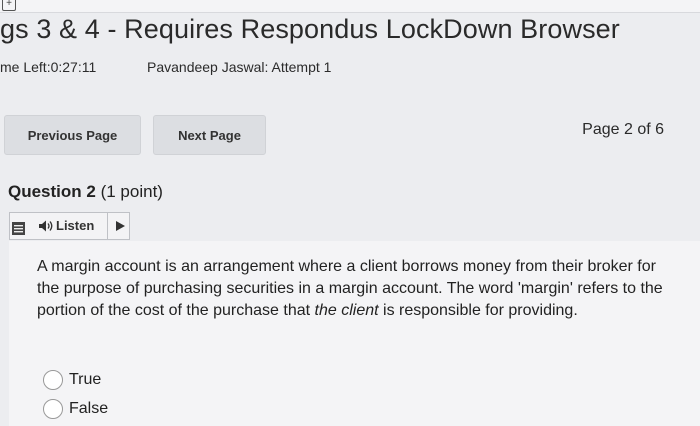 The height and width of the screenshot is (426, 700). I want to click on play-icon, so click(120, 226).